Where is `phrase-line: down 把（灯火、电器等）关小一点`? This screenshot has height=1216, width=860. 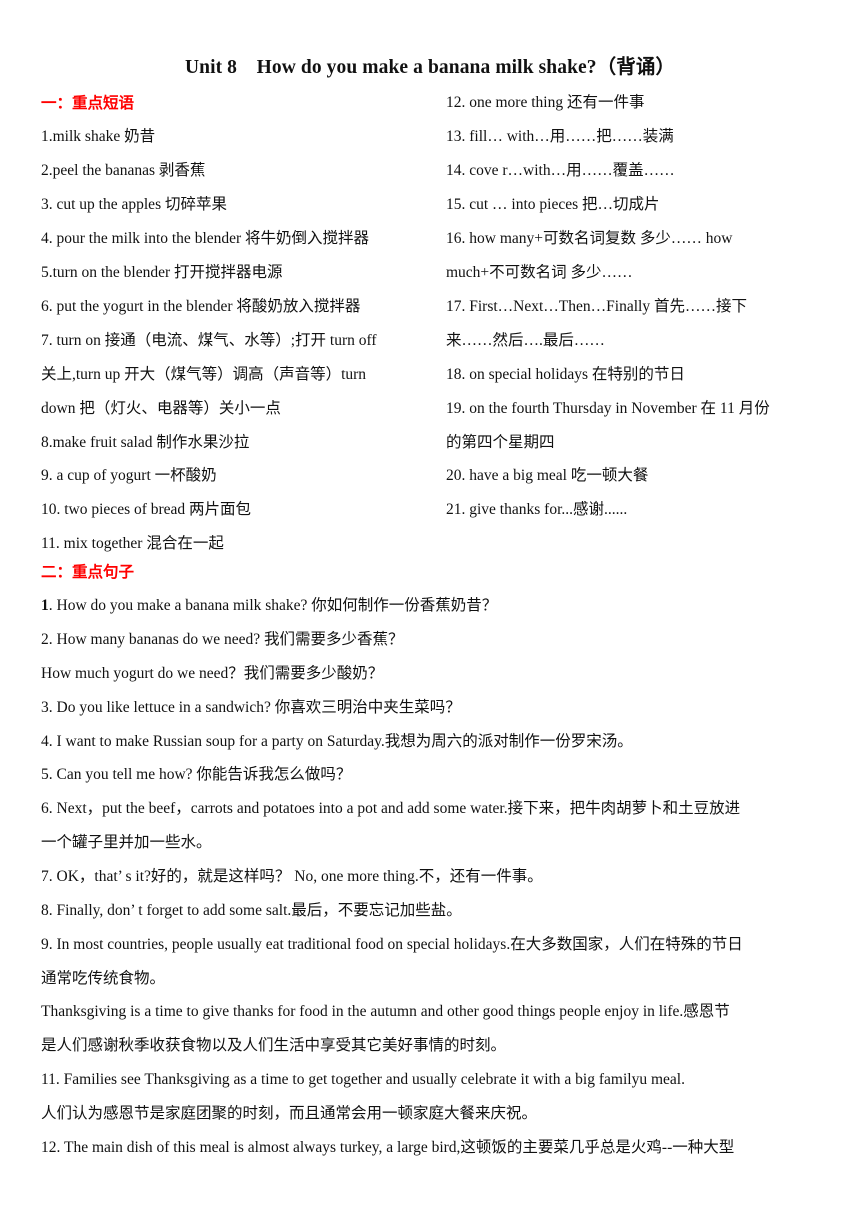
phrase-line: down 把（灯火、电器等）关小一点 is located at coordinates (161, 408).